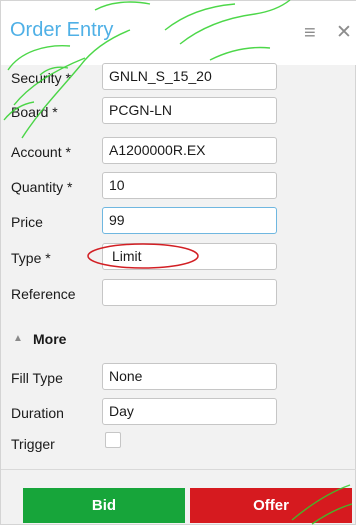 The image size is (356, 525). What do you see at coordinates (41, 152) in the screenshot?
I see `account-label: Account *` at bounding box center [41, 152].